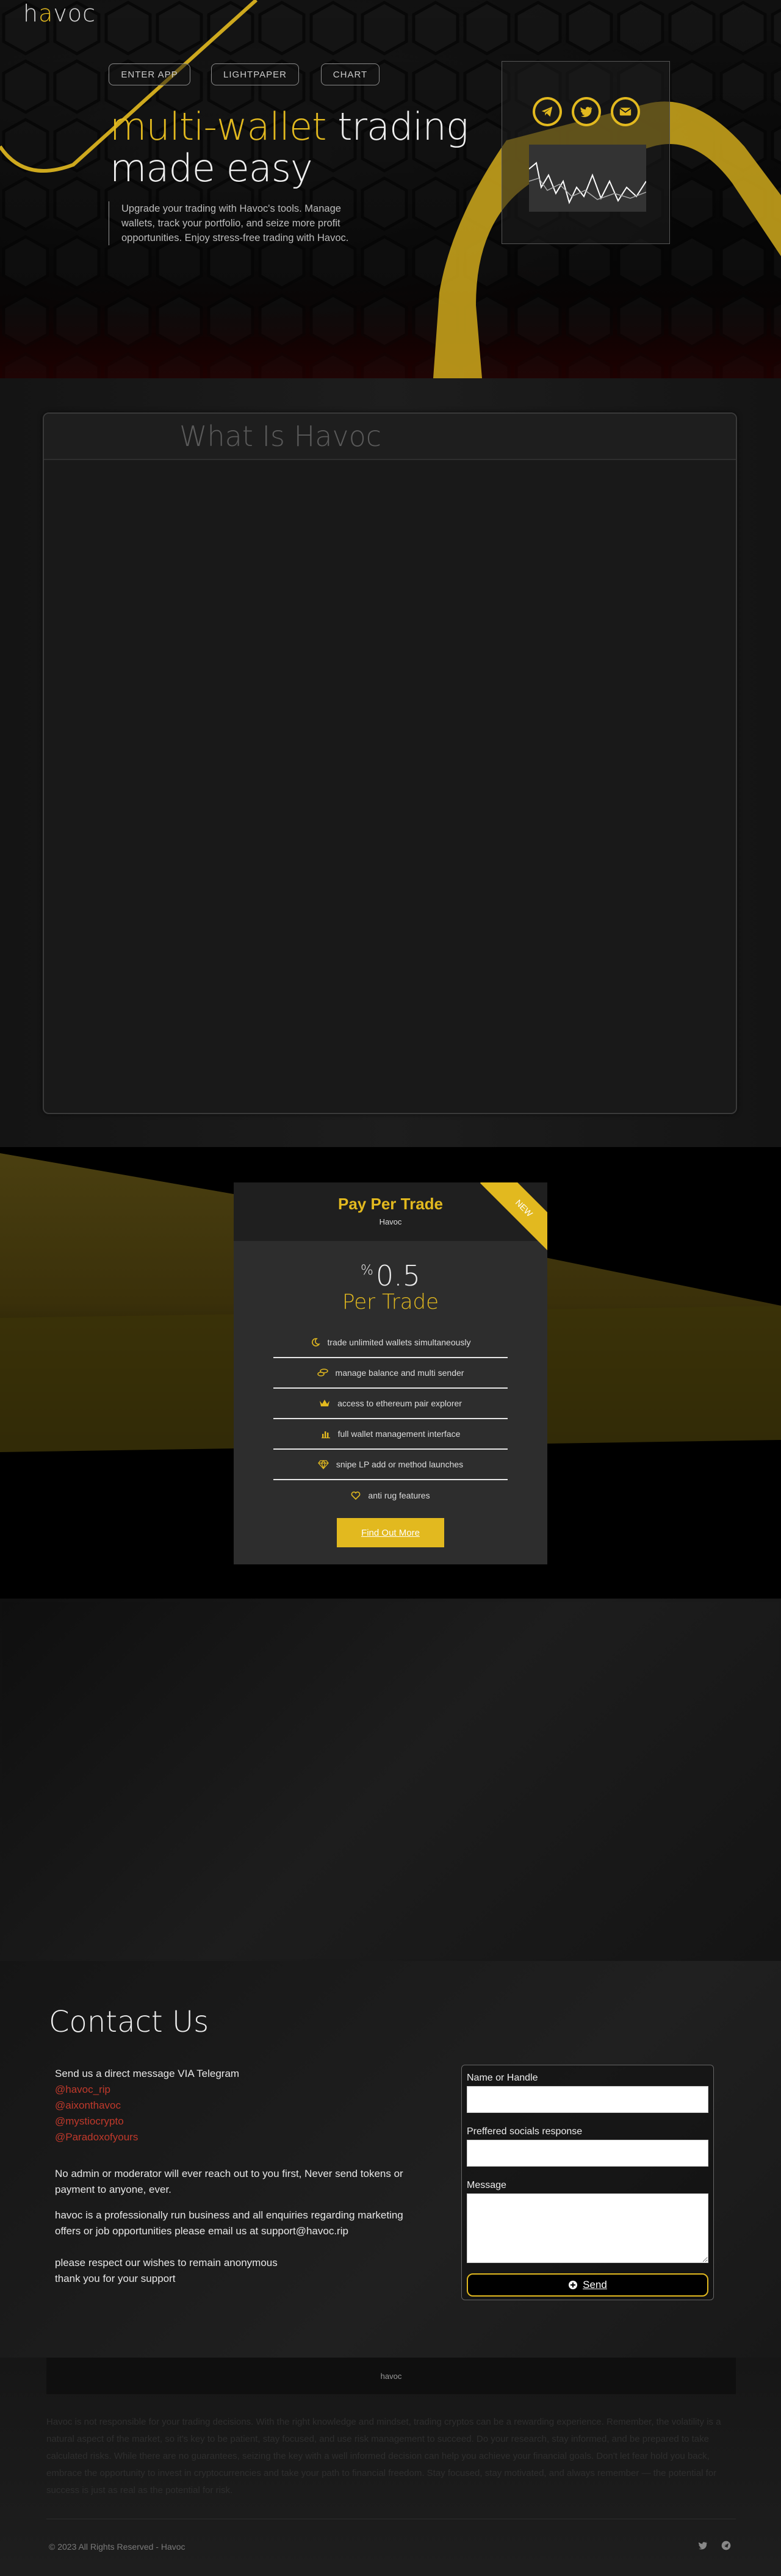 This screenshot has height=2576, width=781. I want to click on hero-title: multi-wallet trading made easy, so click(289, 147).